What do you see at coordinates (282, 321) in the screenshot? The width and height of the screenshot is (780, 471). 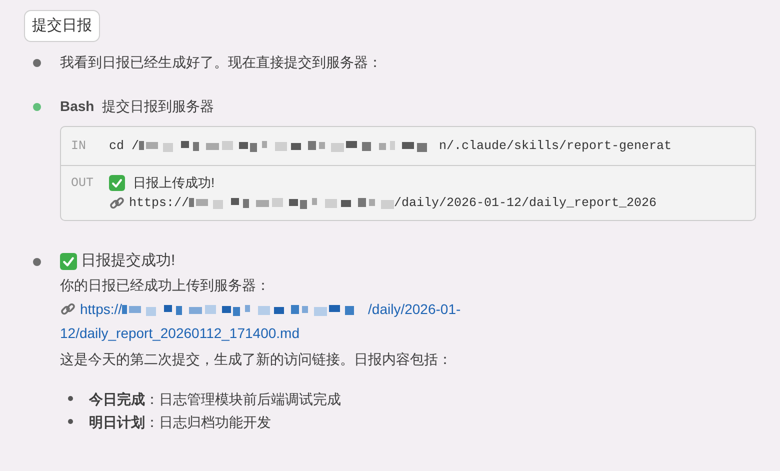 I see `url-link: https:// /daily/2026-01-12/daily_report_20260112_171400.md` at bounding box center [282, 321].